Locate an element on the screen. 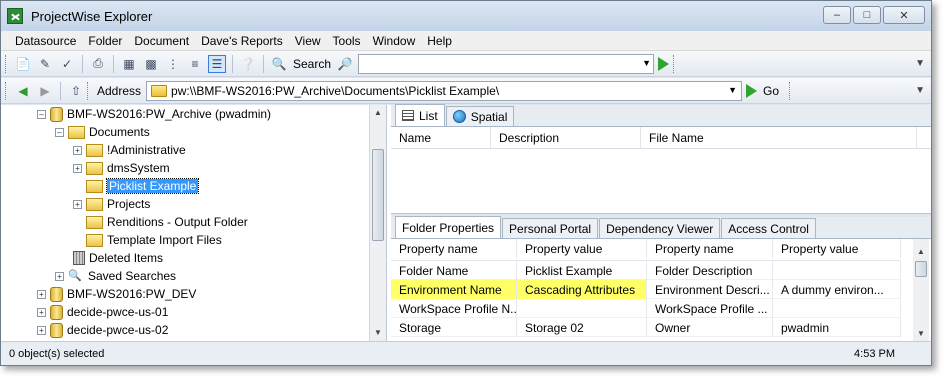  property-row: Storage Storage 02 Owner pwadmin is located at coordinates (646, 327).